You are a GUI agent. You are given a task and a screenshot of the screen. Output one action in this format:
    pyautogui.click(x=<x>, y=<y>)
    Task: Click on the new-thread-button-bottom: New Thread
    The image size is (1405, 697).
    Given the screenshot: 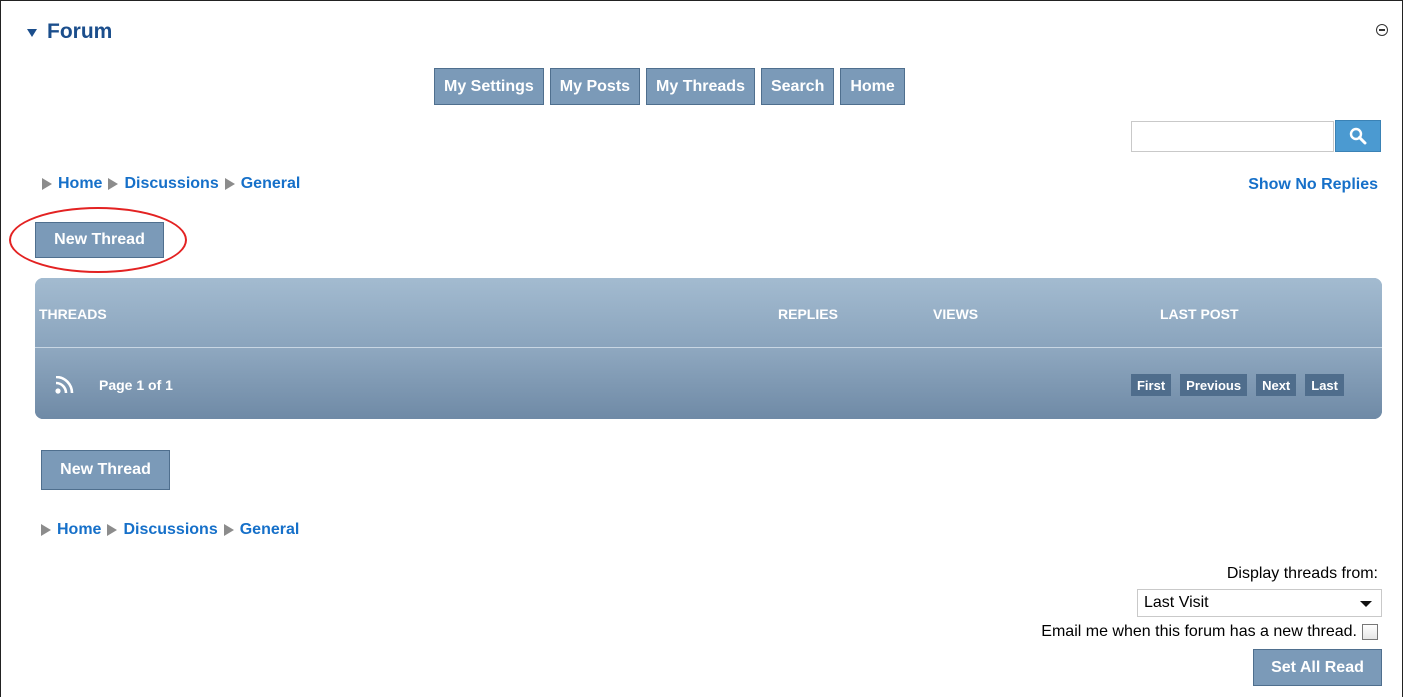 What is the action you would take?
    pyautogui.click(x=105, y=470)
    